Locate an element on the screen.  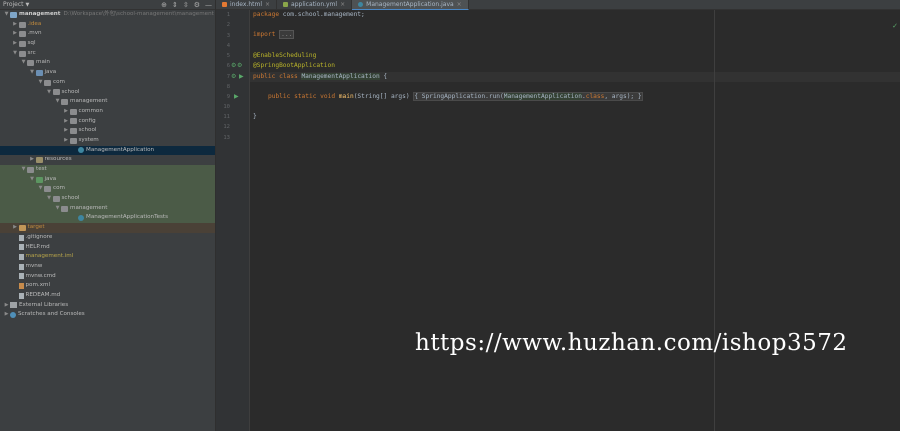
code-line-14: } is located at coordinates (255, 116).